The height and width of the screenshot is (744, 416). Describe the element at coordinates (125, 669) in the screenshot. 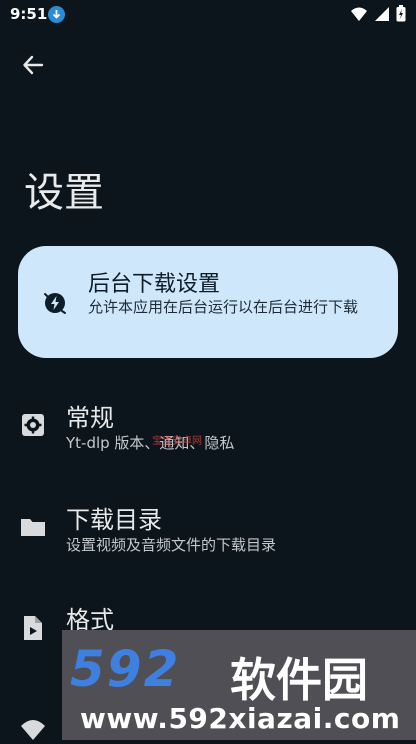

I see `watermark-logo-number: 592` at that location.